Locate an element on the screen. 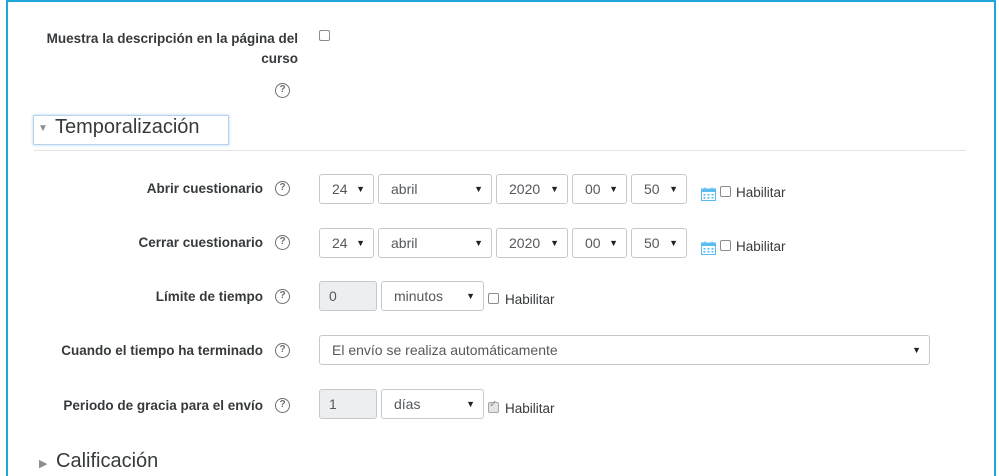  open-year-value: 2020 is located at coordinates (525, 189).